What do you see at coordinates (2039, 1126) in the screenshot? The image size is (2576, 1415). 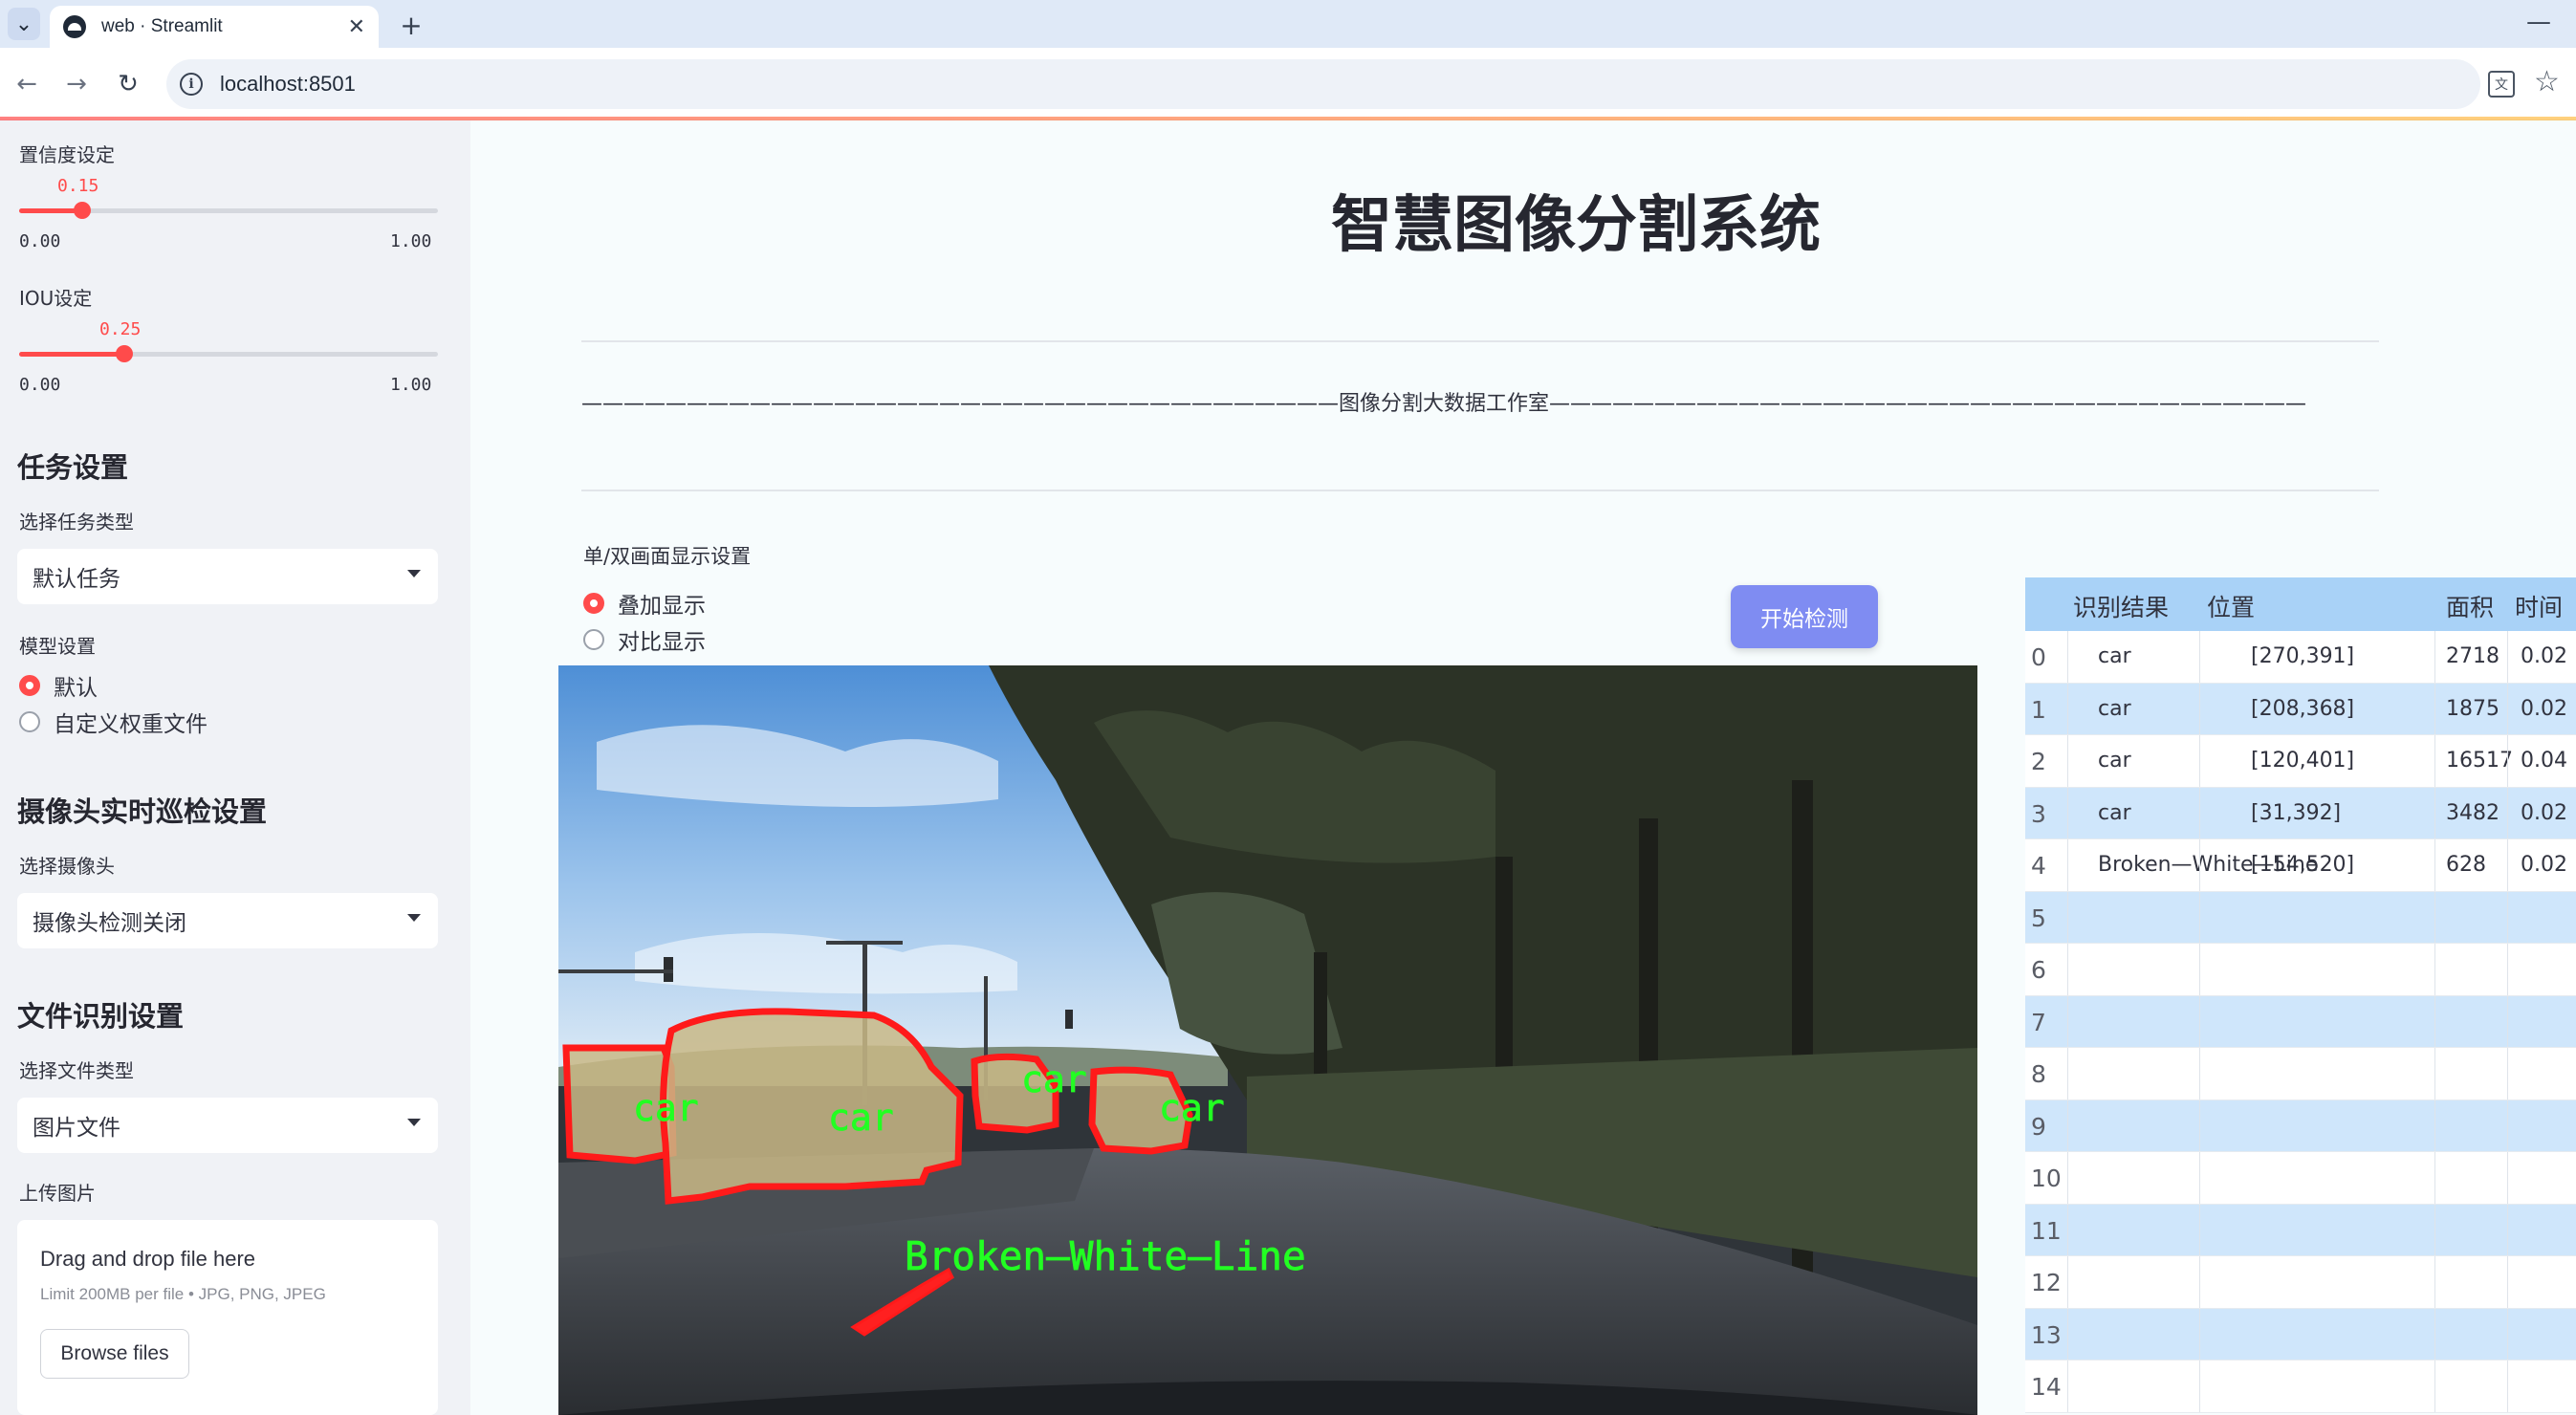 I see `row-index: 9` at bounding box center [2039, 1126].